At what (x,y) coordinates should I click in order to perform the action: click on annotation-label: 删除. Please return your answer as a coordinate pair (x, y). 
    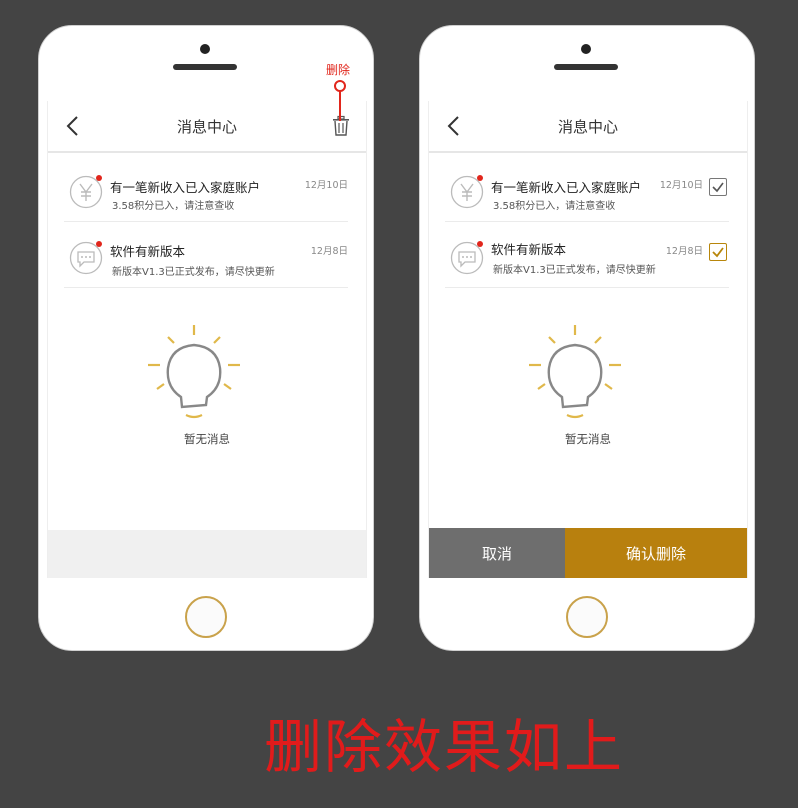
    Looking at the image, I should click on (338, 70).